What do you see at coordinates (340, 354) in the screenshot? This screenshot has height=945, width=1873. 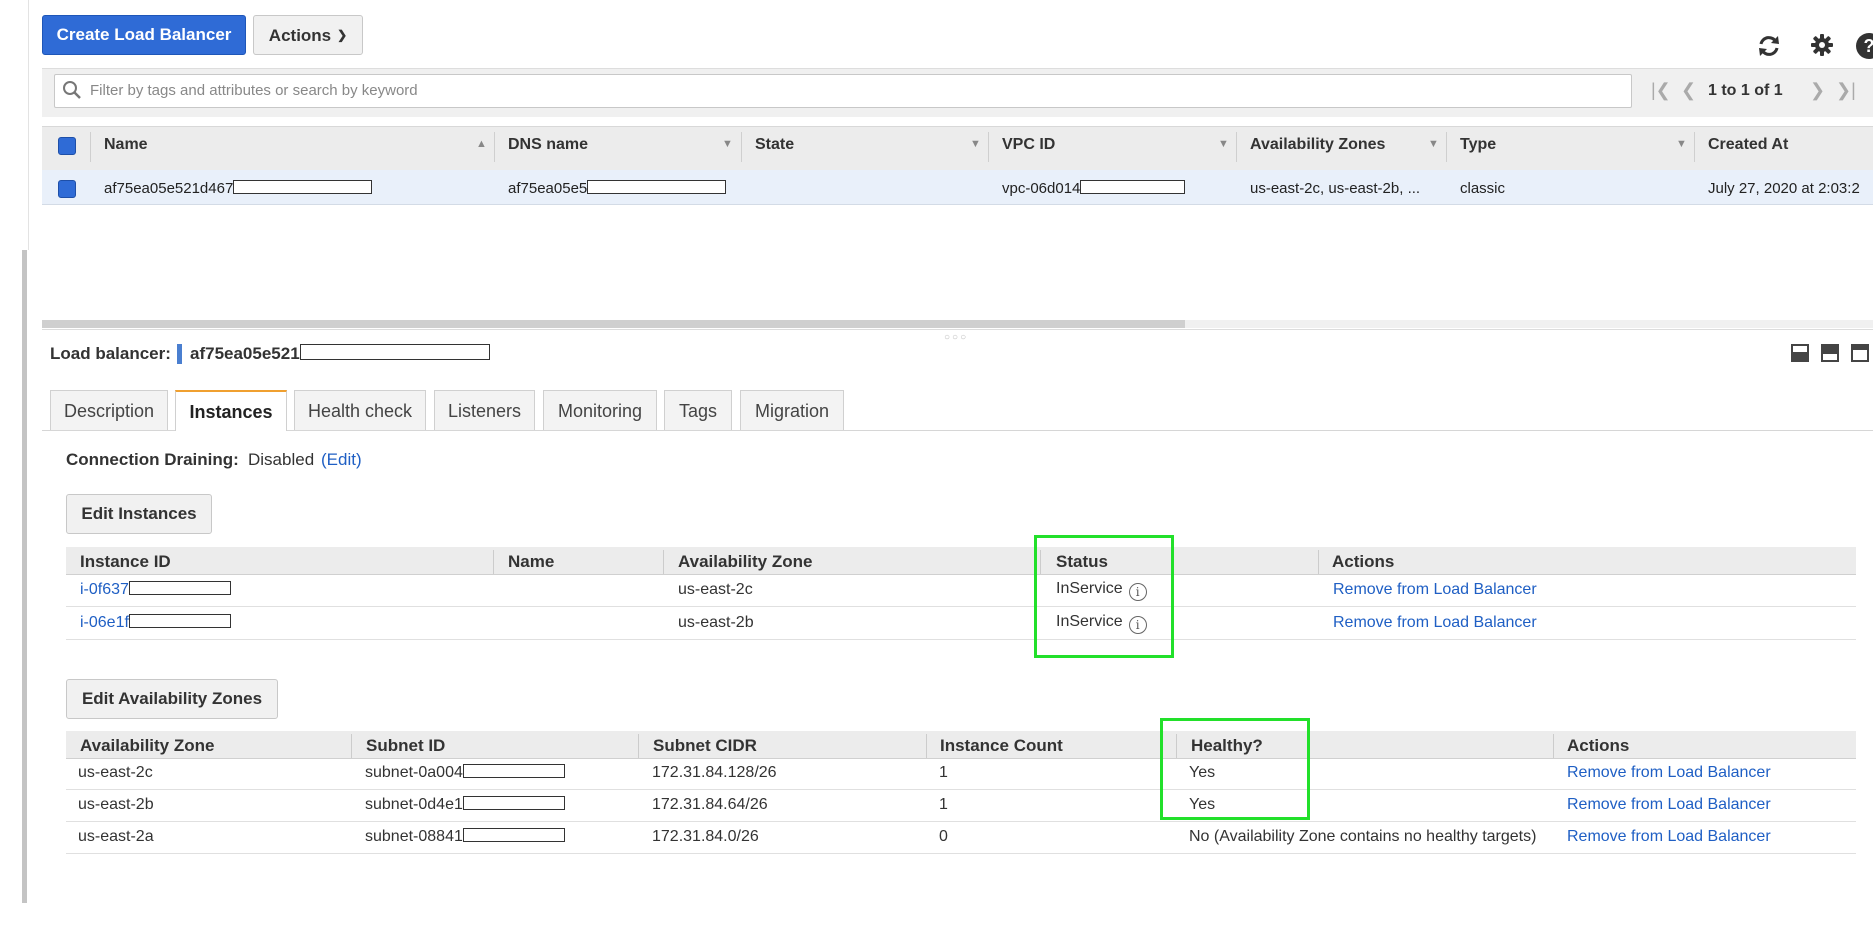 I see `load-balancer-name: af75ea05e521` at bounding box center [340, 354].